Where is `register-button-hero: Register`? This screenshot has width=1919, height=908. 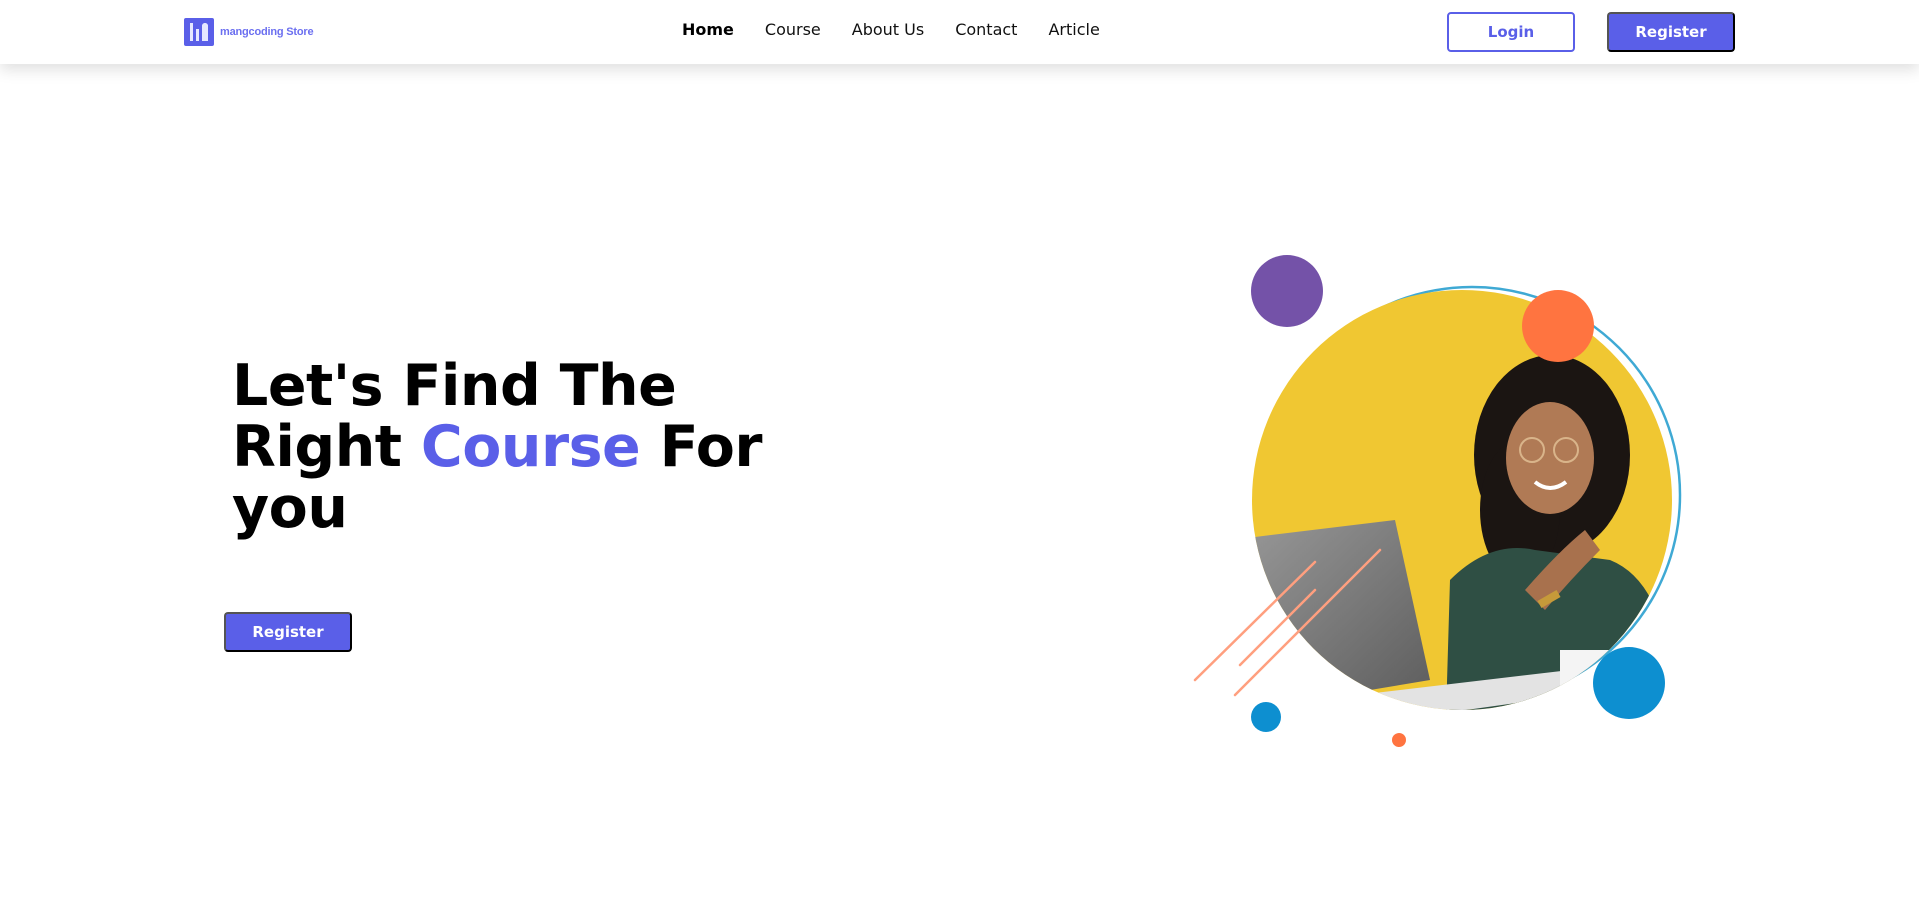
register-button-hero: Register is located at coordinates (288, 632).